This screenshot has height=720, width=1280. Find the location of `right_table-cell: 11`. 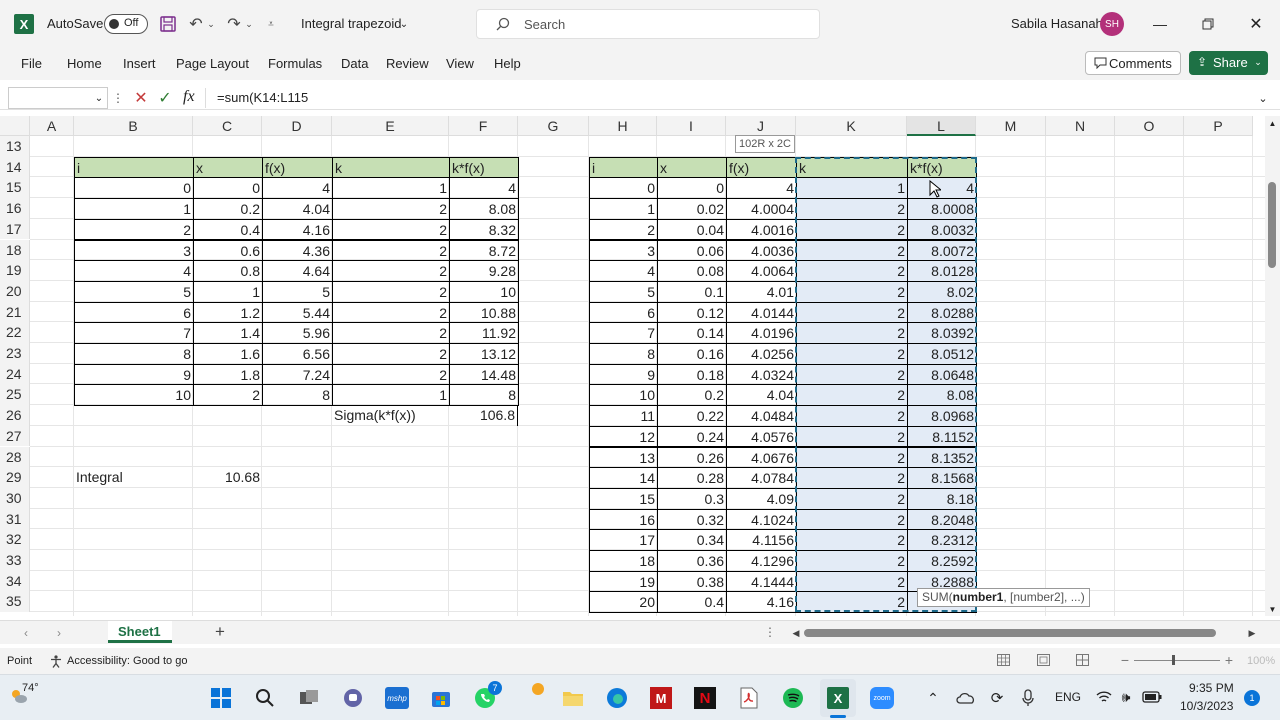

right_table-cell: 11 is located at coordinates (623, 416).